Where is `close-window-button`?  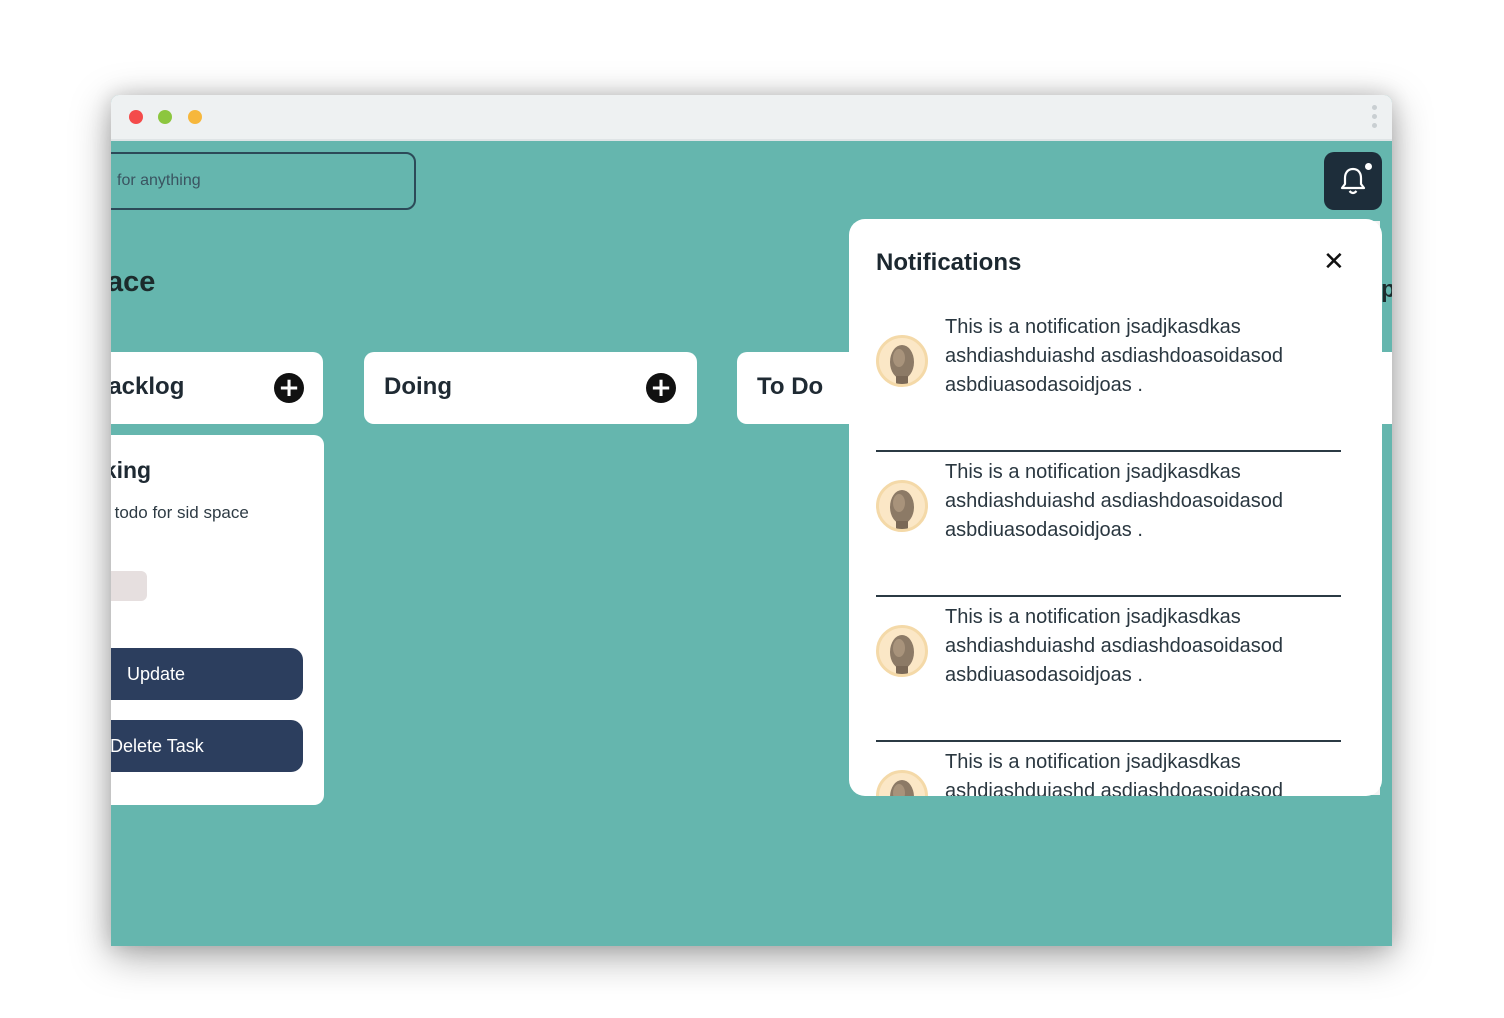 close-window-button is located at coordinates (136, 117).